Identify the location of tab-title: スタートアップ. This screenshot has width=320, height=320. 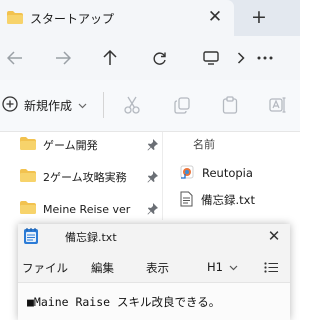
(72, 19).